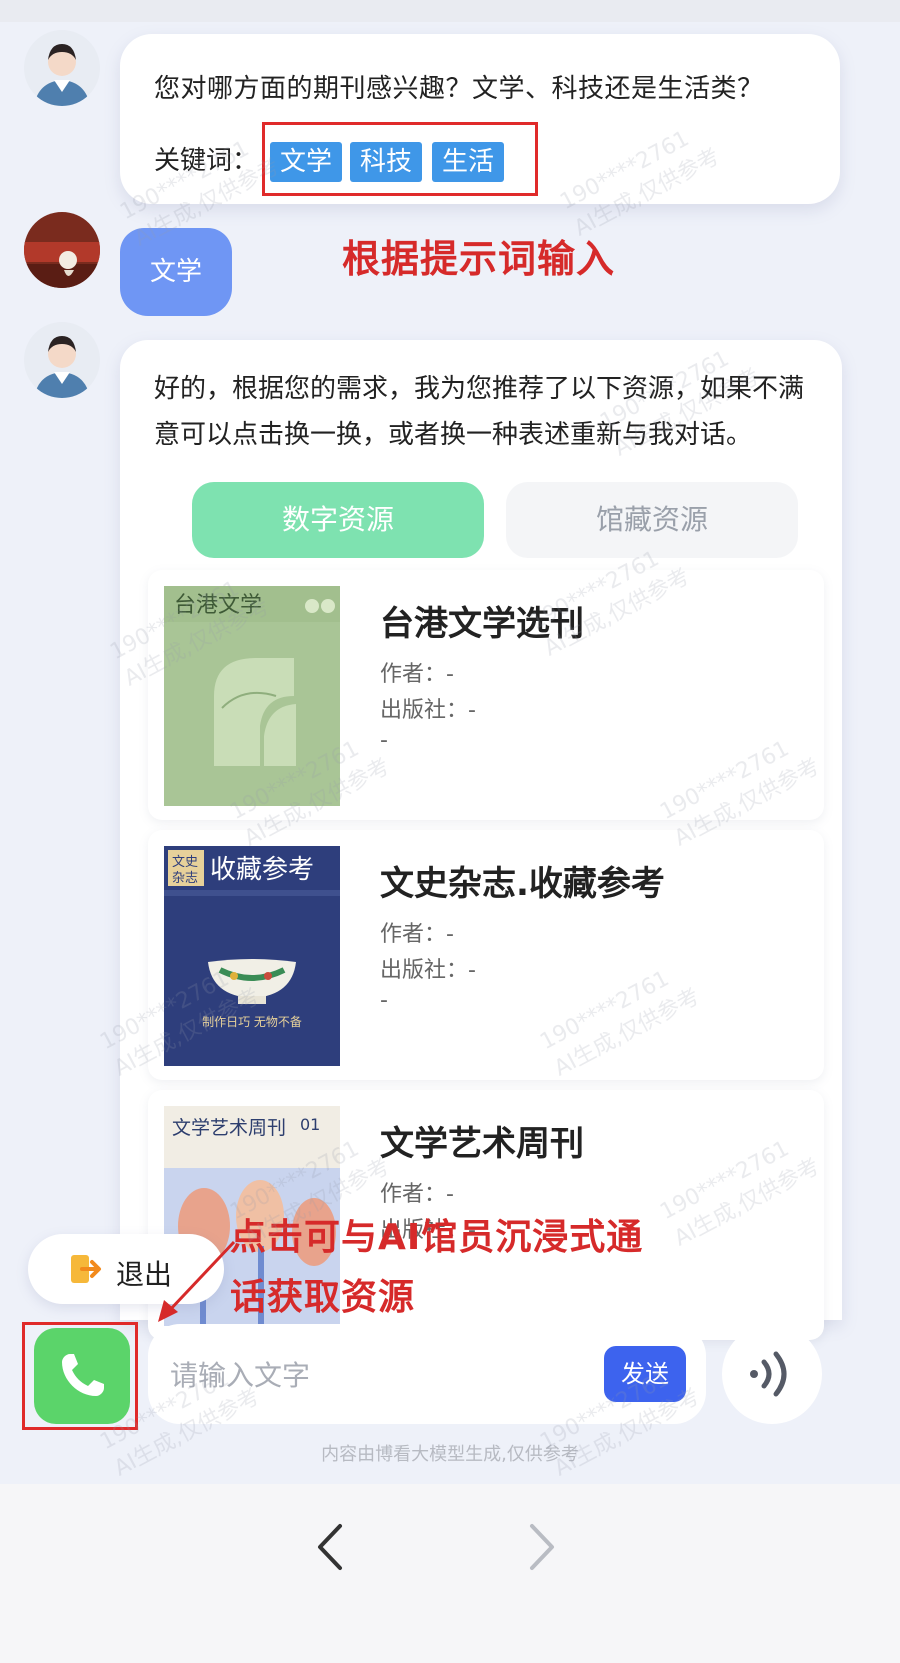  I want to click on send-button: 发送, so click(645, 1374).